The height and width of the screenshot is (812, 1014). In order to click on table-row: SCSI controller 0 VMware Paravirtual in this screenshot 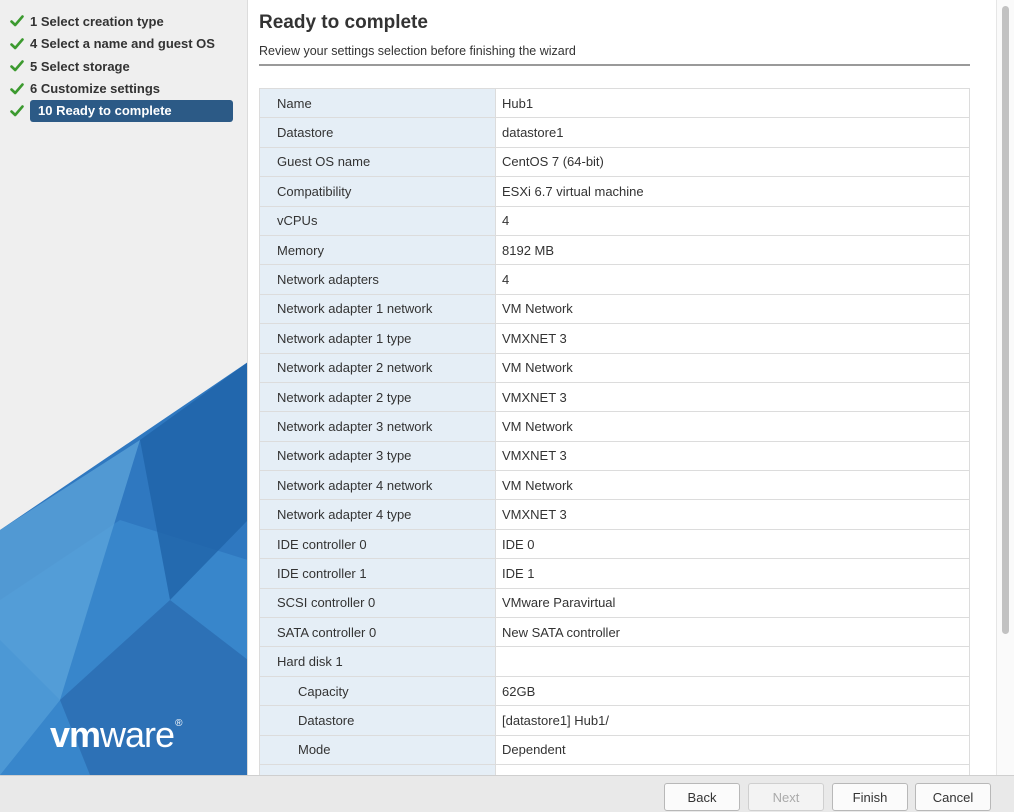, I will do `click(615, 603)`.